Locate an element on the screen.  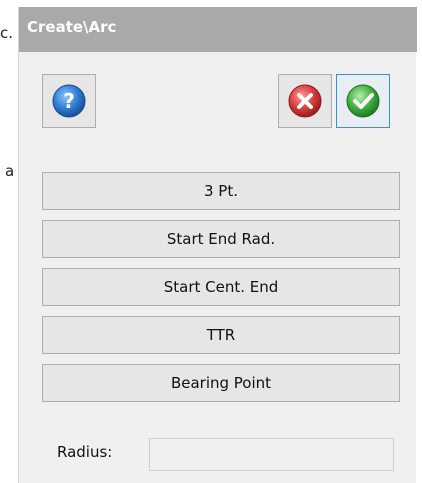
cancel-button is located at coordinates (305, 101).